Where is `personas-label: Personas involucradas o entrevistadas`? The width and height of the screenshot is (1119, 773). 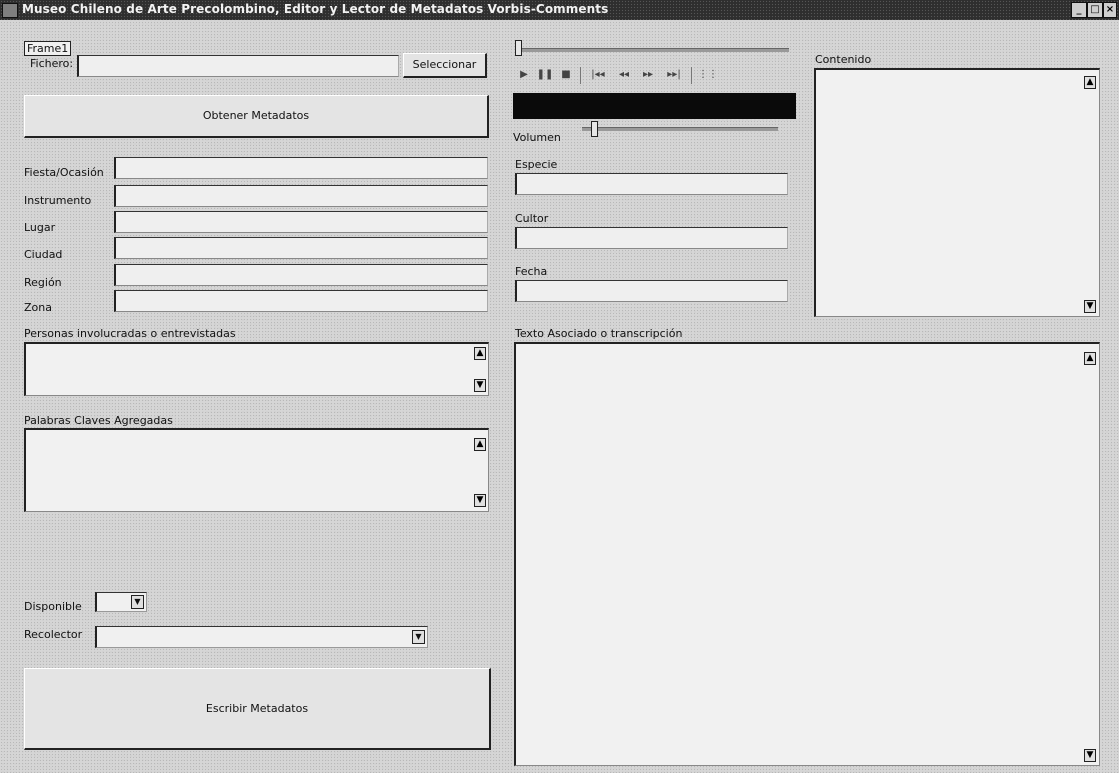 personas-label: Personas involucradas o entrevistadas is located at coordinates (130, 333).